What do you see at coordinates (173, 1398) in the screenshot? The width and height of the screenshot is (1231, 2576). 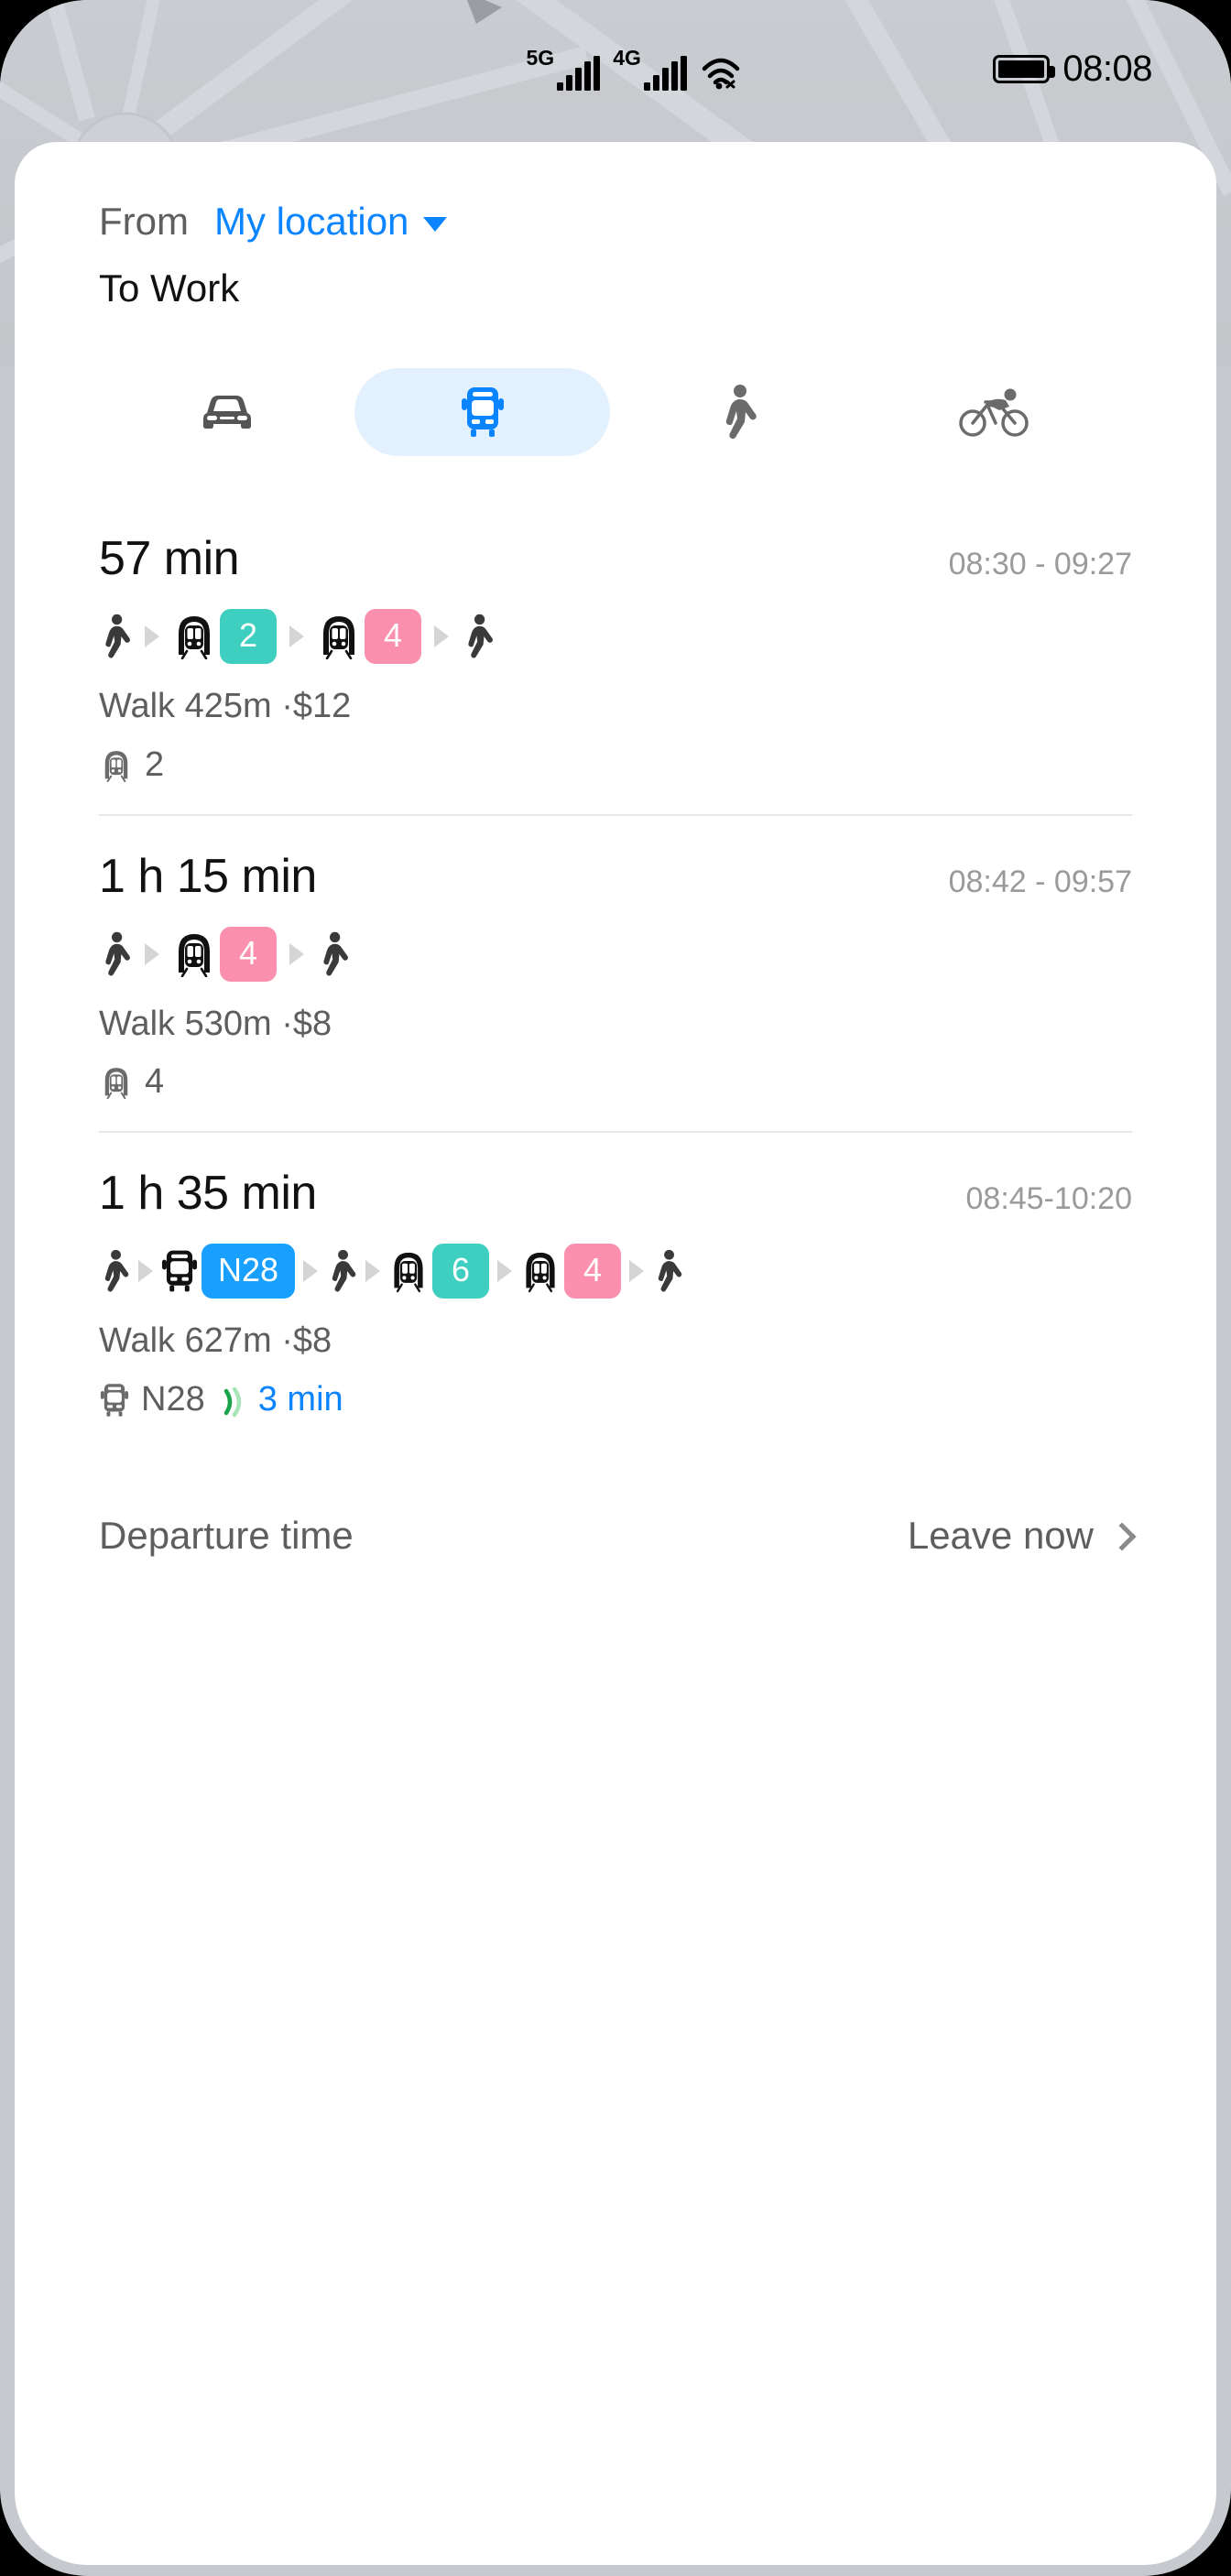 I see `route-subinfo-text: N28` at bounding box center [173, 1398].